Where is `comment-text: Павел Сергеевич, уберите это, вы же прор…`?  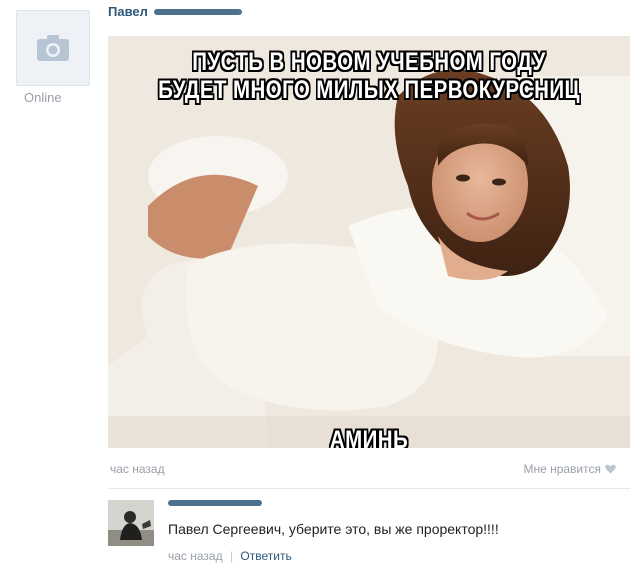 comment-text: Павел Сергеевич, уберите это, вы же прор… is located at coordinates (333, 529).